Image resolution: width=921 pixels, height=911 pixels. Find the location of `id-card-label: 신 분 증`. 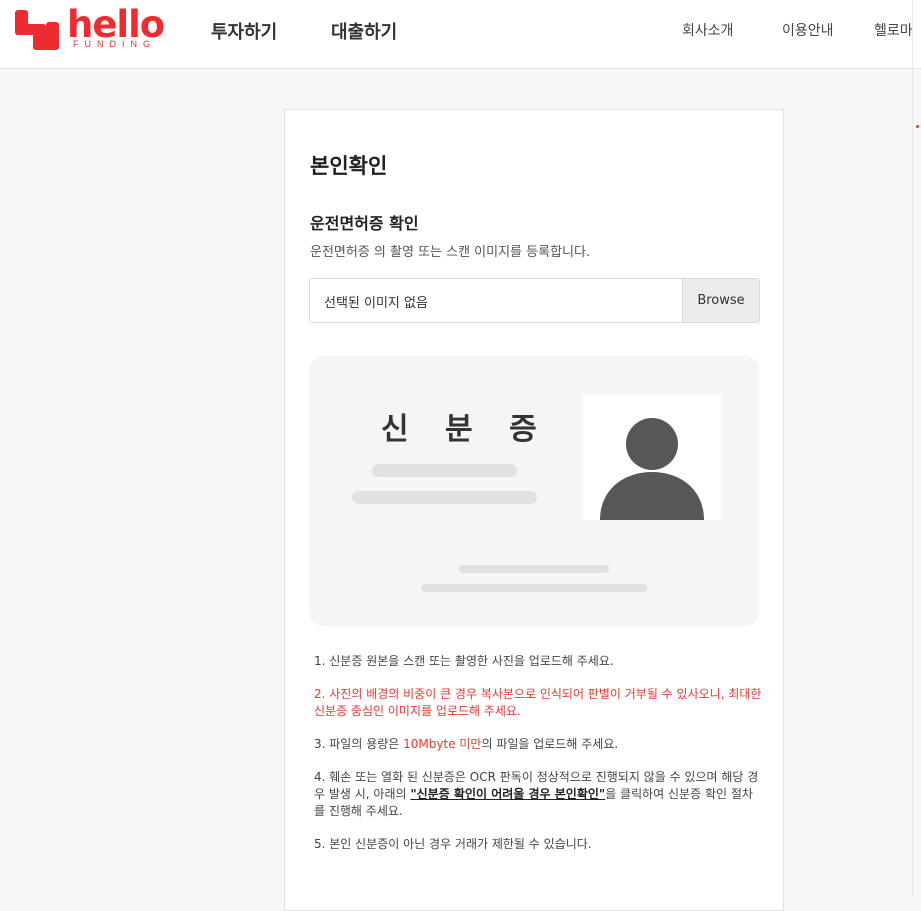

id-card-label: 신 분 증 is located at coordinates (465, 429).